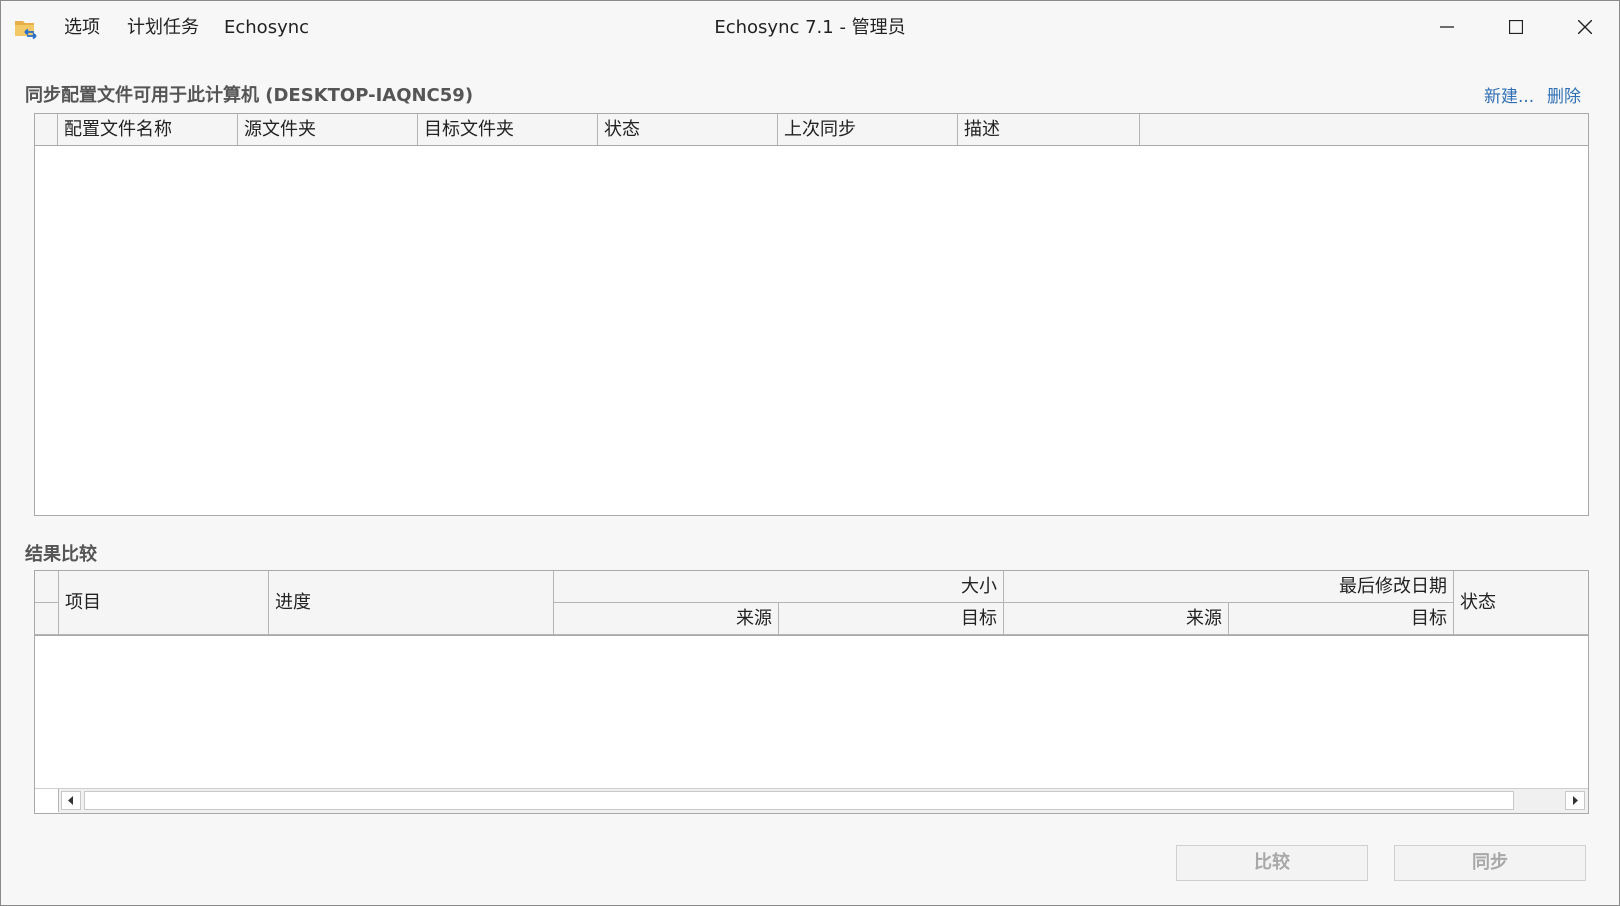 Image resolution: width=1620 pixels, height=906 pixels. I want to click on menu-echosync: Echosync, so click(266, 28).